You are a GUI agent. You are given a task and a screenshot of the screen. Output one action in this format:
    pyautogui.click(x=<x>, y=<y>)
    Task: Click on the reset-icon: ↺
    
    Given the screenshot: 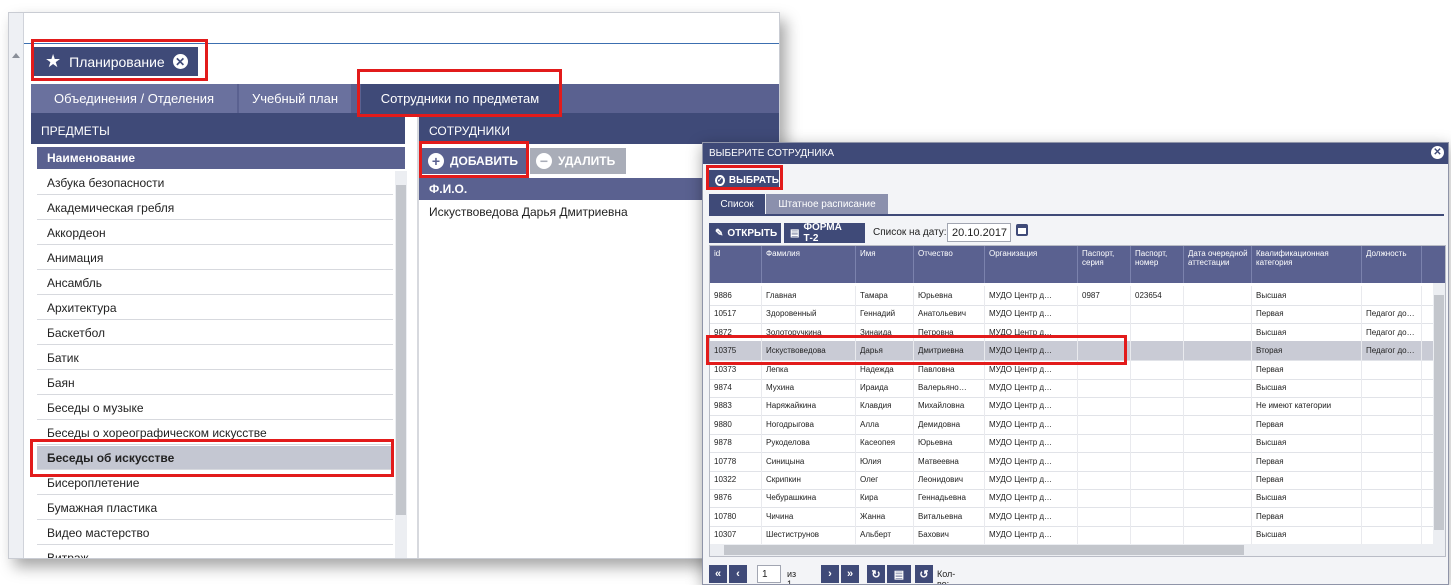 What is the action you would take?
    pyautogui.click(x=924, y=574)
    